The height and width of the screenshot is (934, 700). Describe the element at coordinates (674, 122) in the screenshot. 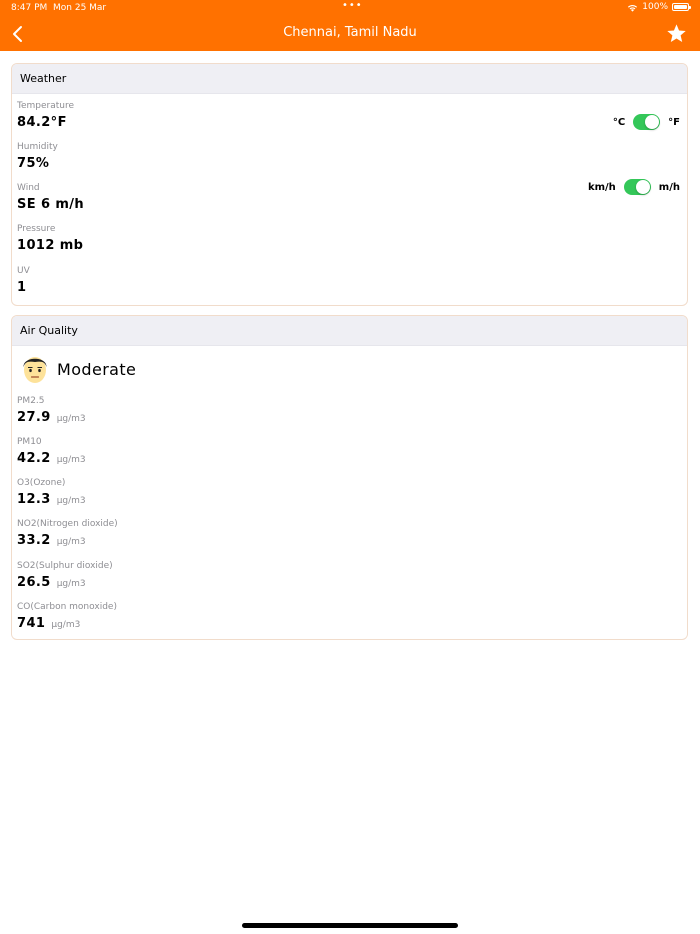

I see `fahrenheit-label: °F` at that location.